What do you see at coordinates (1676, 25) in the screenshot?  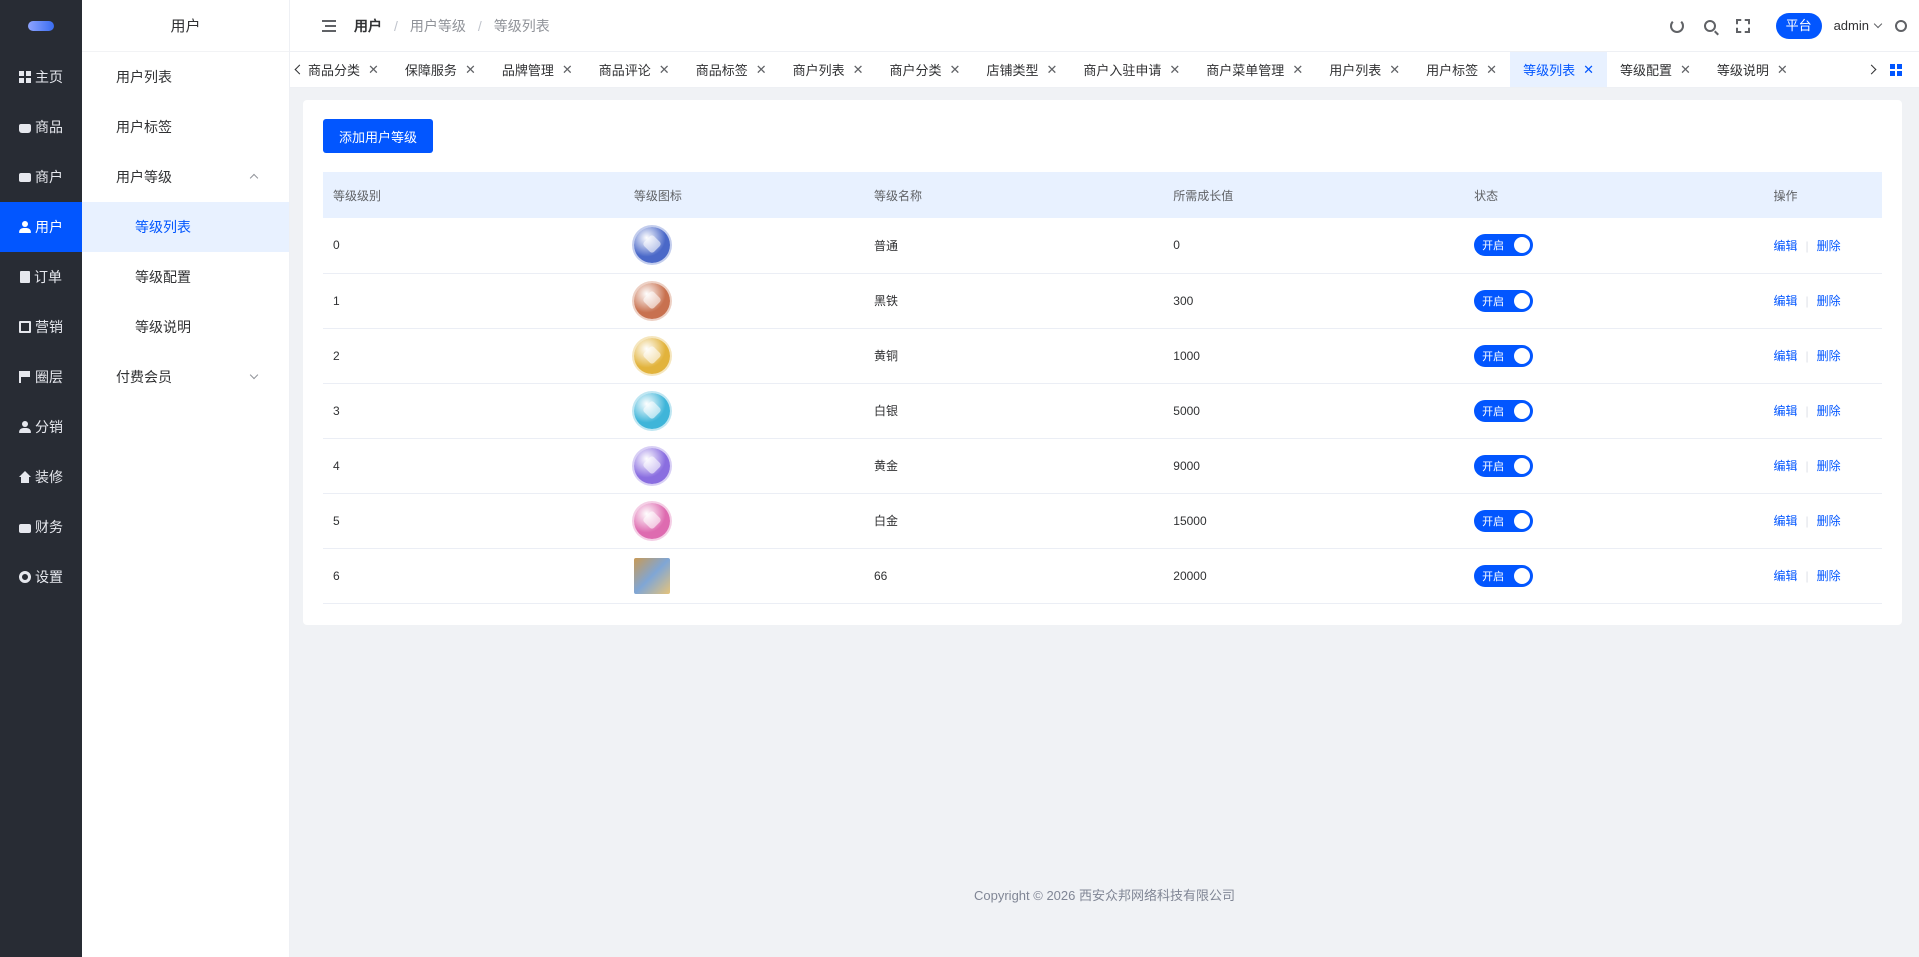 I see `refresh-icon` at bounding box center [1676, 25].